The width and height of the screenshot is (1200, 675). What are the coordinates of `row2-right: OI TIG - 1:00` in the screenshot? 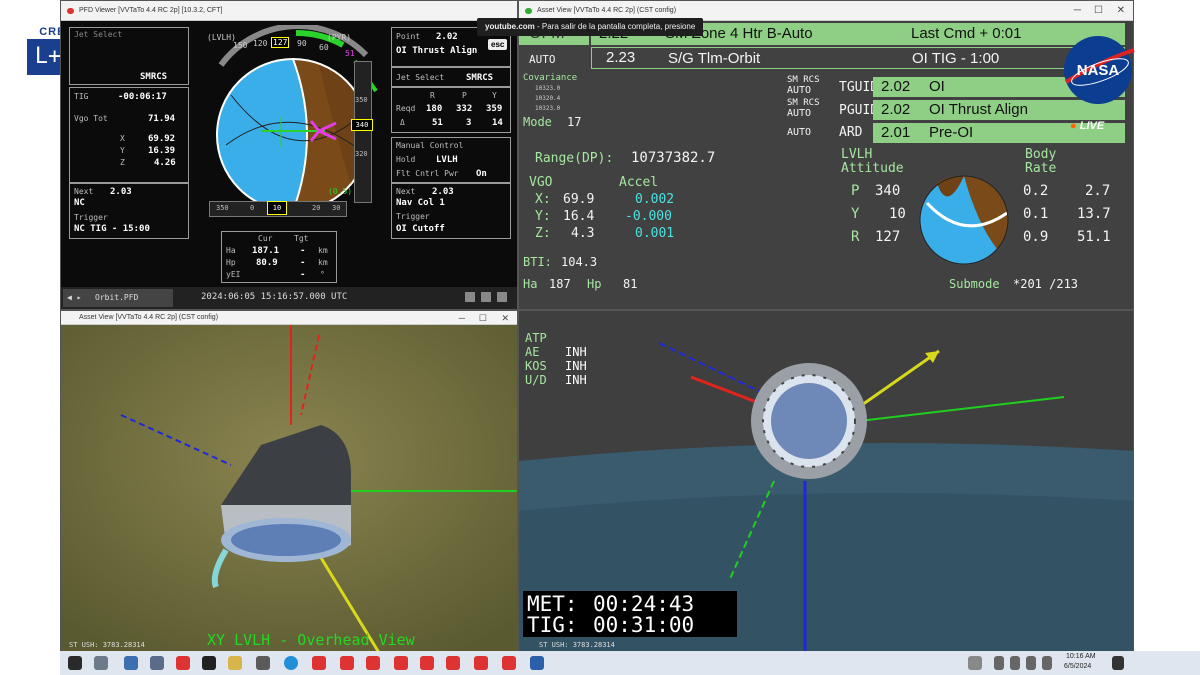 It's located at (956, 58).